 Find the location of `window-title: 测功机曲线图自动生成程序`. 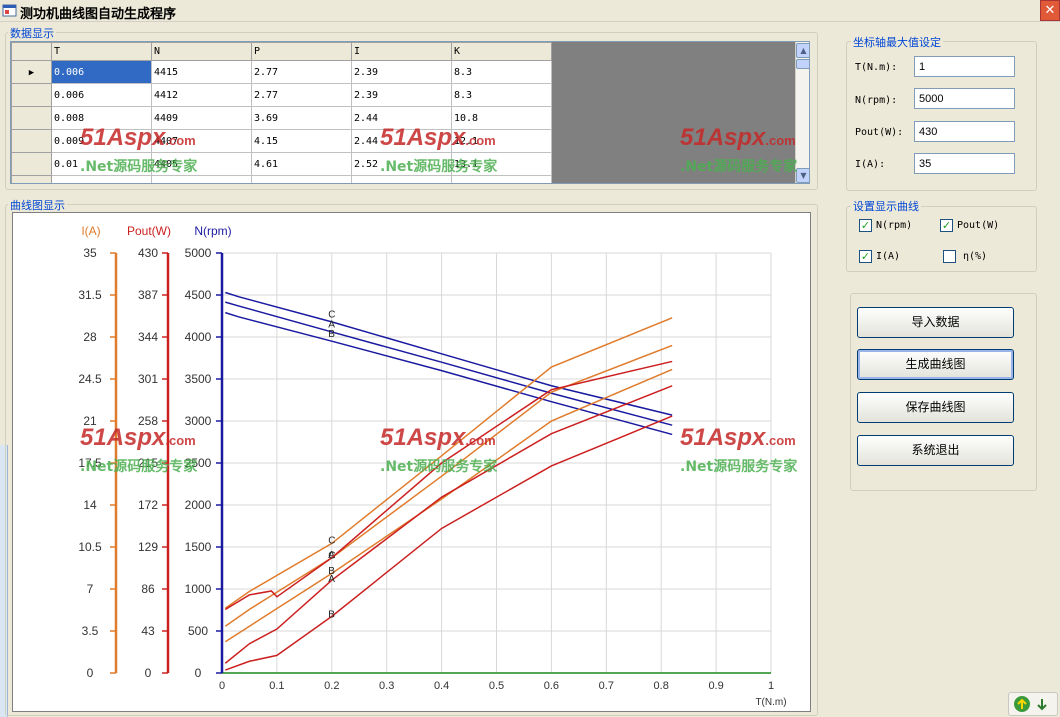

window-title: 测功机曲线图自动生成程序 is located at coordinates (98, 14).